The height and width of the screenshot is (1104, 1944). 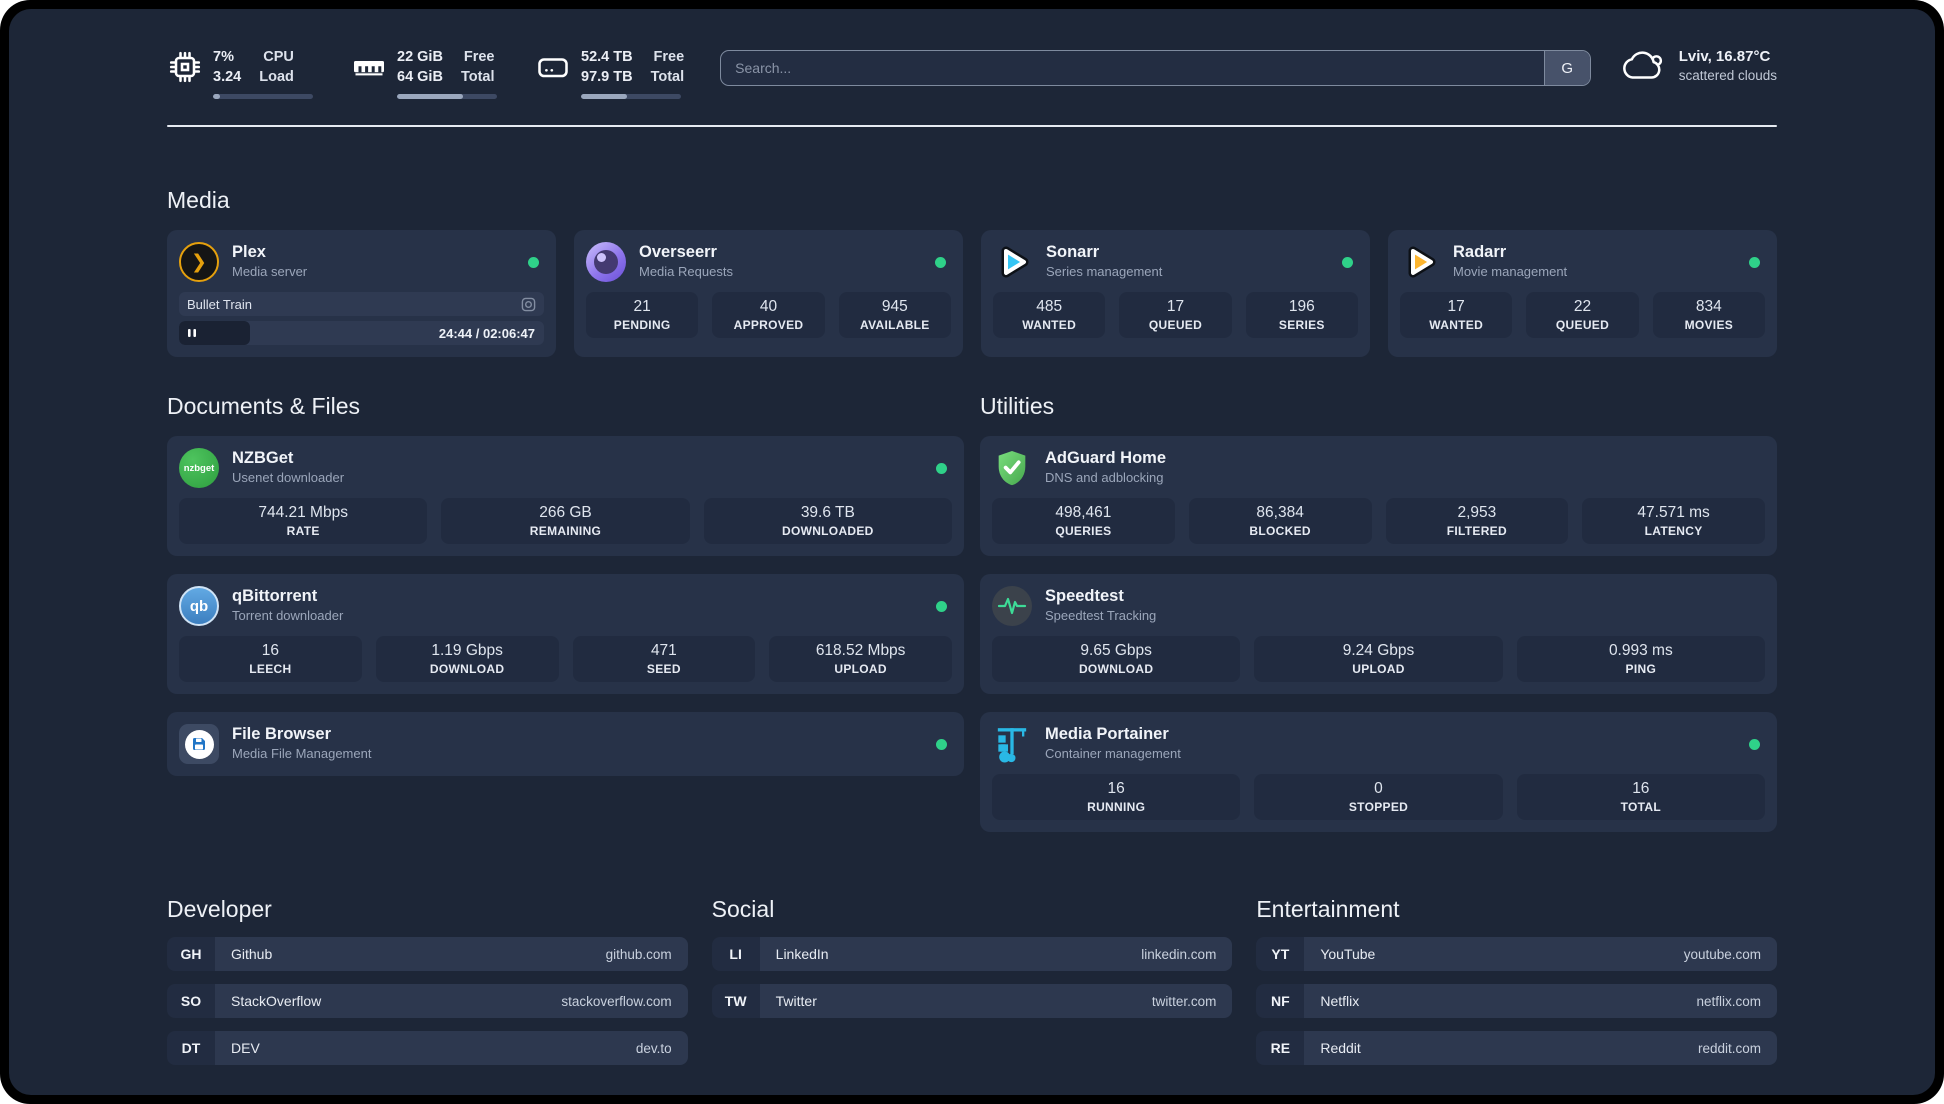 What do you see at coordinates (199, 262) in the screenshot?
I see `plex-icon: ❯` at bounding box center [199, 262].